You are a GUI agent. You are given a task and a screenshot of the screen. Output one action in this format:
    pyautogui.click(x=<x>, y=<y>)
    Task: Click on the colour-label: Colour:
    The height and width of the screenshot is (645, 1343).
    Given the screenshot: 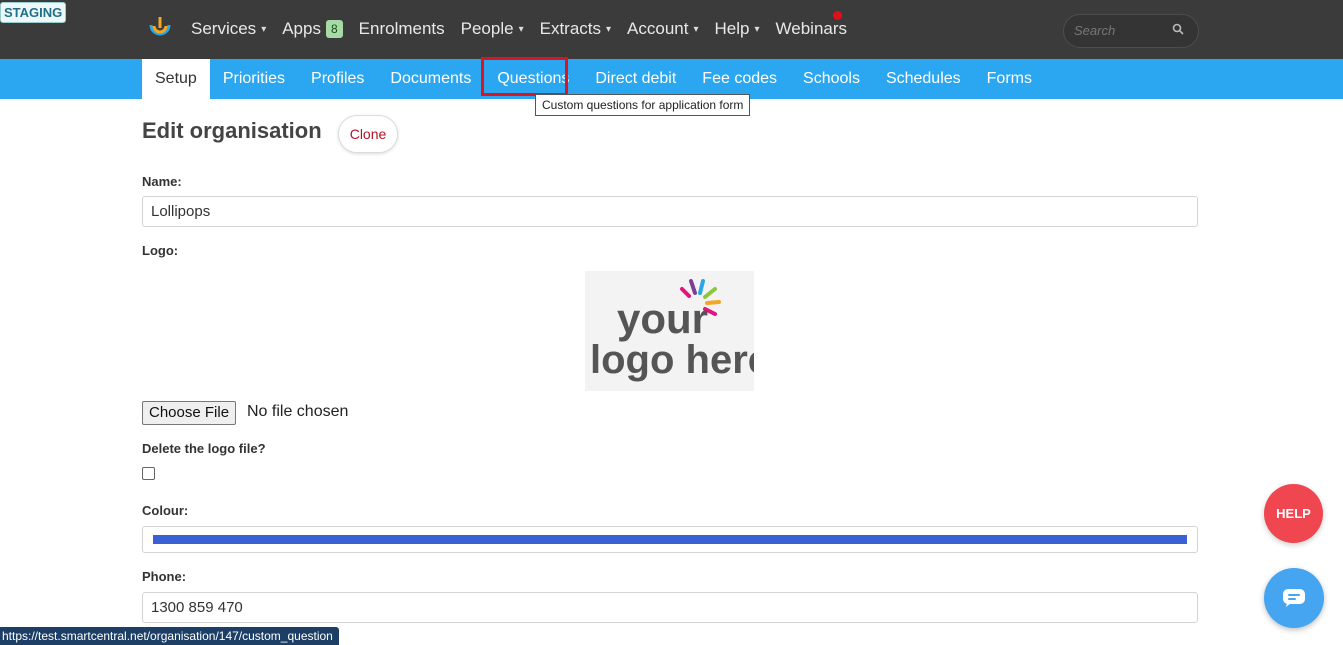 What is the action you would take?
    pyautogui.click(x=165, y=510)
    